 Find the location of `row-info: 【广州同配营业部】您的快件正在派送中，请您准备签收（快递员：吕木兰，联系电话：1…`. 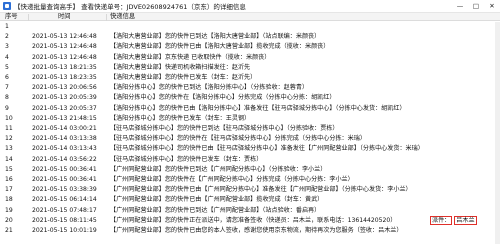

row-info: 【广州同配营业部】您的快件正在派送中，请您准备签收（快递员：吕木兰，联系电话：1… is located at coordinates (253, 220).